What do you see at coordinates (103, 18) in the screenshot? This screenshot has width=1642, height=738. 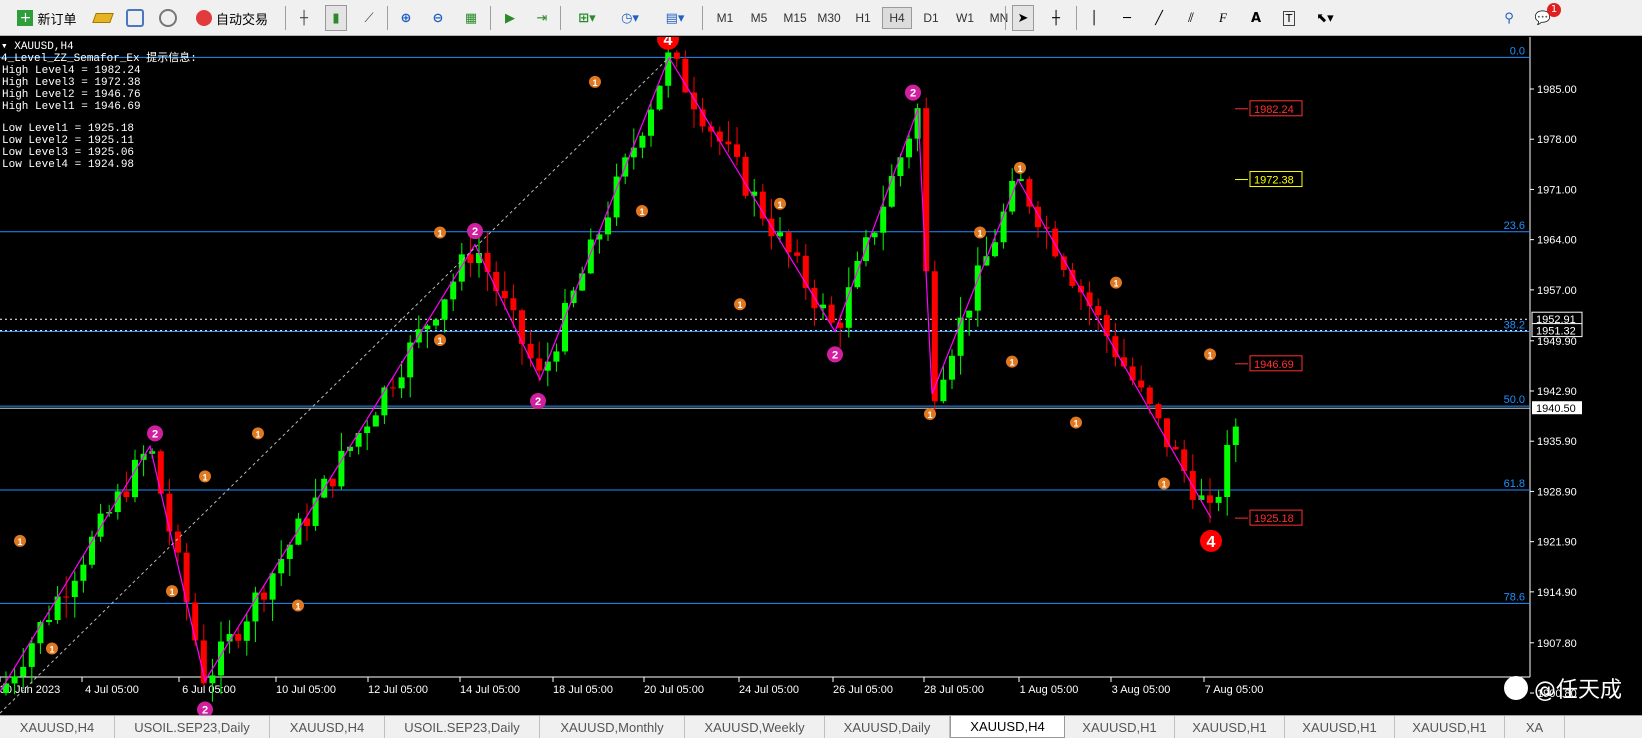 I see `gold-bar-icon` at bounding box center [103, 18].